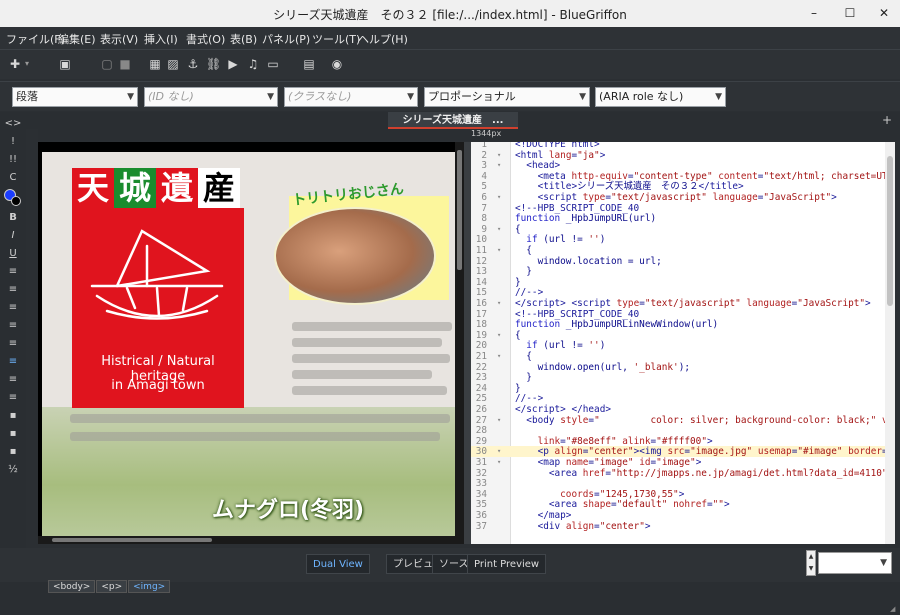  I want to click on code-line: 10 if (url != ''), so click(683, 239).